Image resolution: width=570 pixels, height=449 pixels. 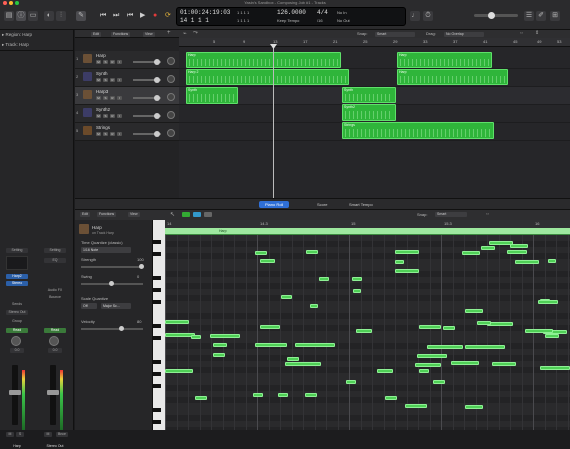 What do you see at coordinates (263, 60) in the screenshot?
I see `region-harp: Harp` at bounding box center [263, 60].